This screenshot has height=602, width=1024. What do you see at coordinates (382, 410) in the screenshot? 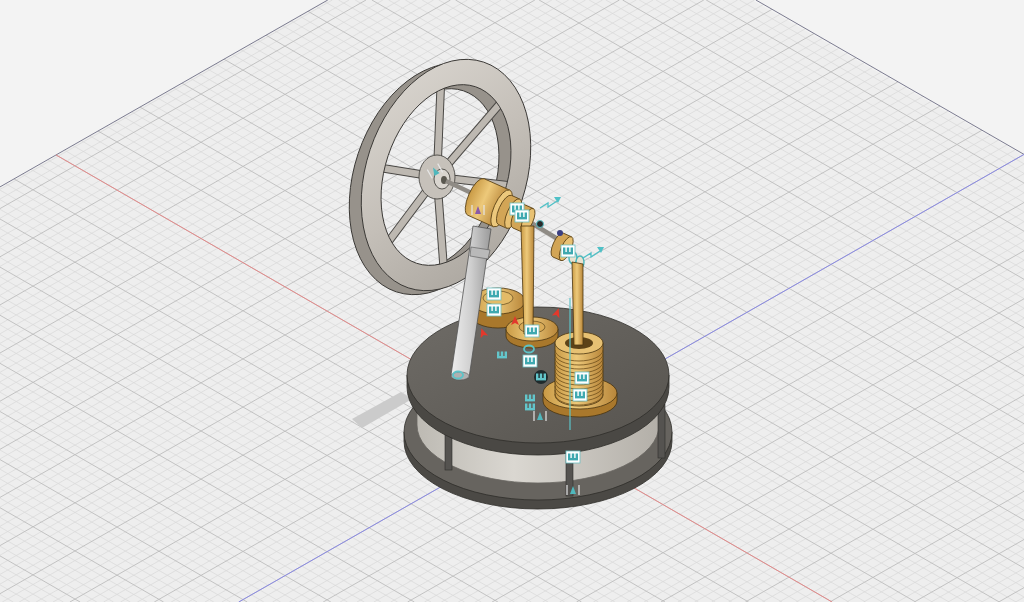
I see `shadow` at bounding box center [382, 410].